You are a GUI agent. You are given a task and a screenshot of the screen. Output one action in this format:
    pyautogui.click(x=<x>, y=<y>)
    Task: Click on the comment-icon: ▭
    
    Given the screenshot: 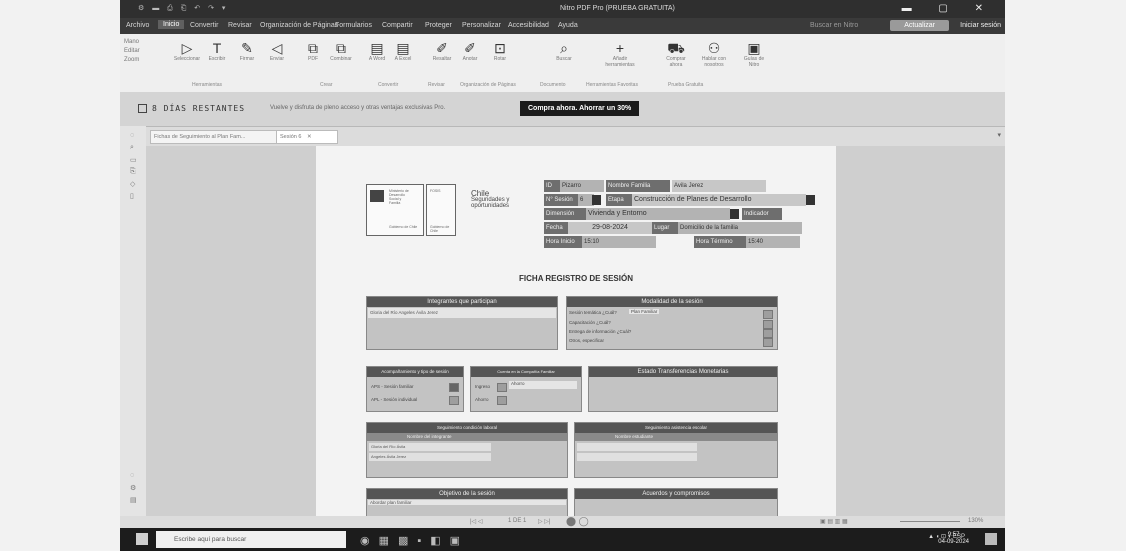 What is the action you would take?
    pyautogui.click(x=133, y=160)
    